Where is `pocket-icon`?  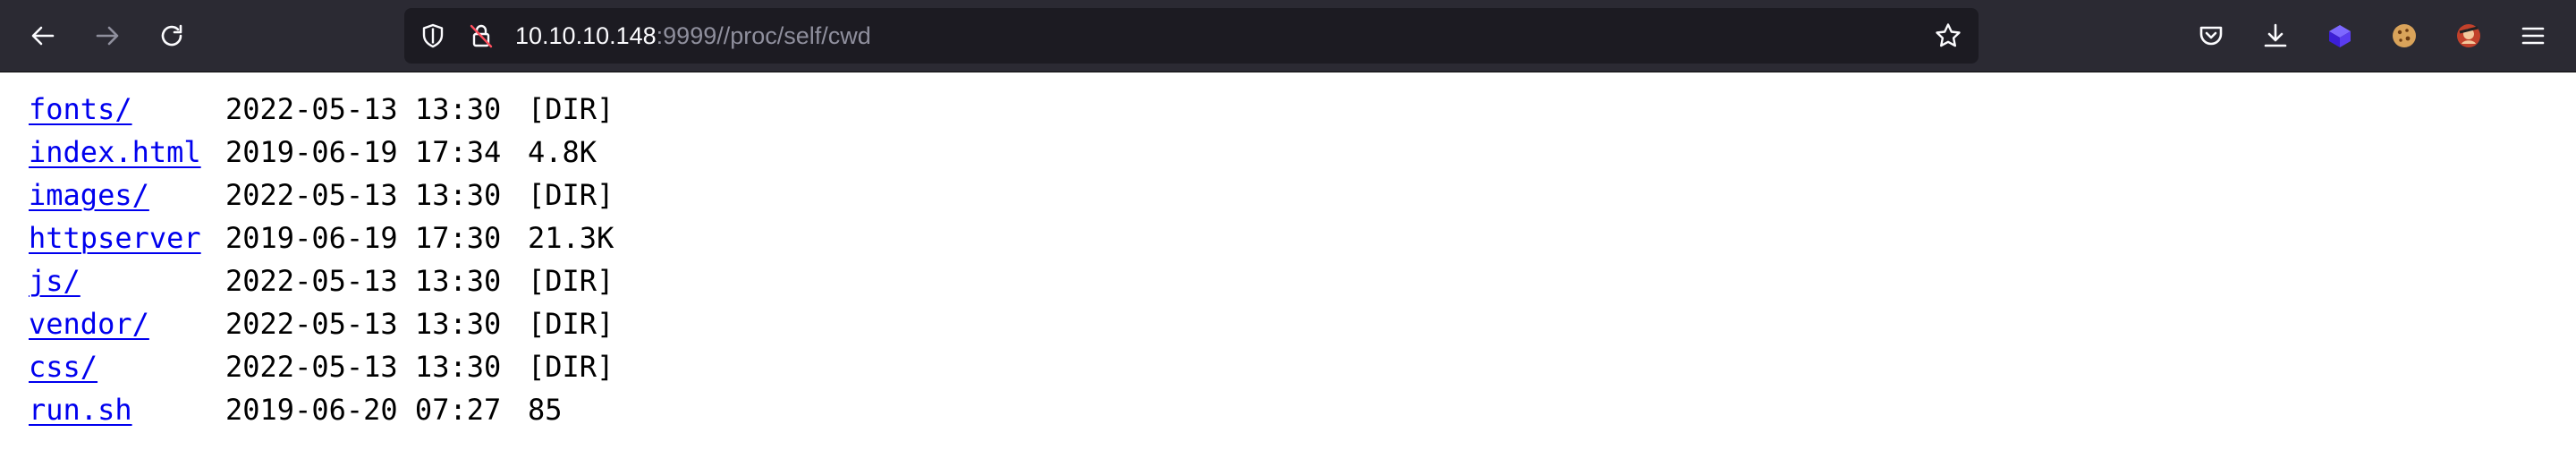 pocket-icon is located at coordinates (2211, 35).